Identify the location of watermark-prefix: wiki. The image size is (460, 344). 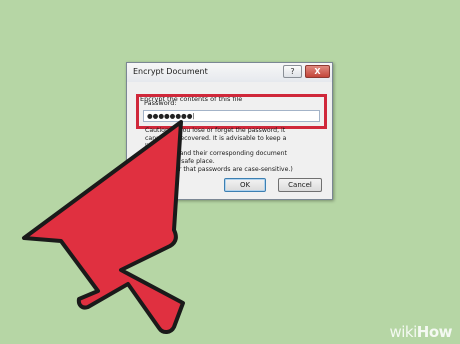
(403, 332).